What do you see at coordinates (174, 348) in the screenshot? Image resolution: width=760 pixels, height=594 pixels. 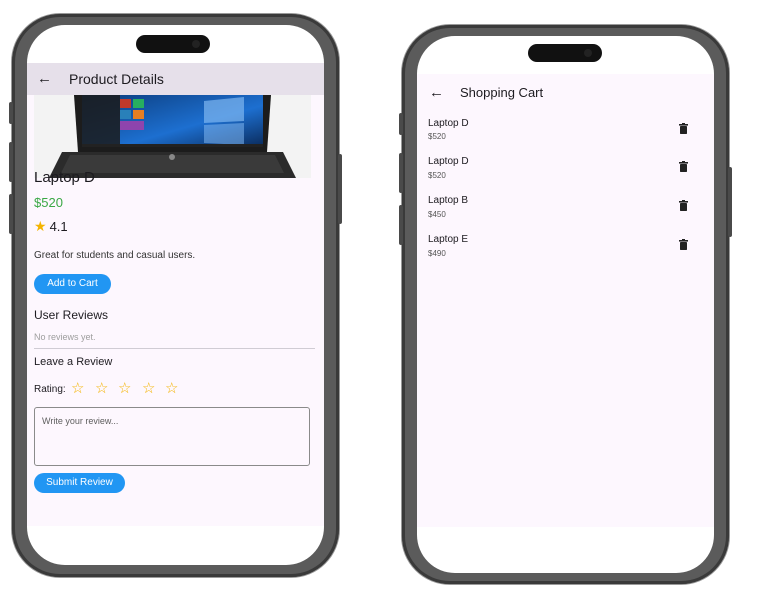 I see `divider` at bounding box center [174, 348].